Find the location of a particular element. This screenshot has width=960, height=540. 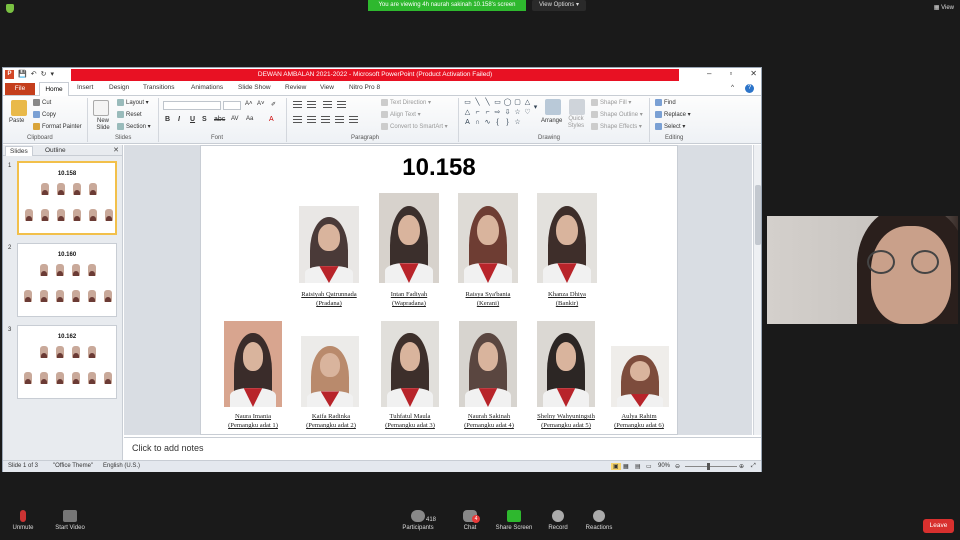

clear-format-icon: ✐ is located at coordinates (273, 104).